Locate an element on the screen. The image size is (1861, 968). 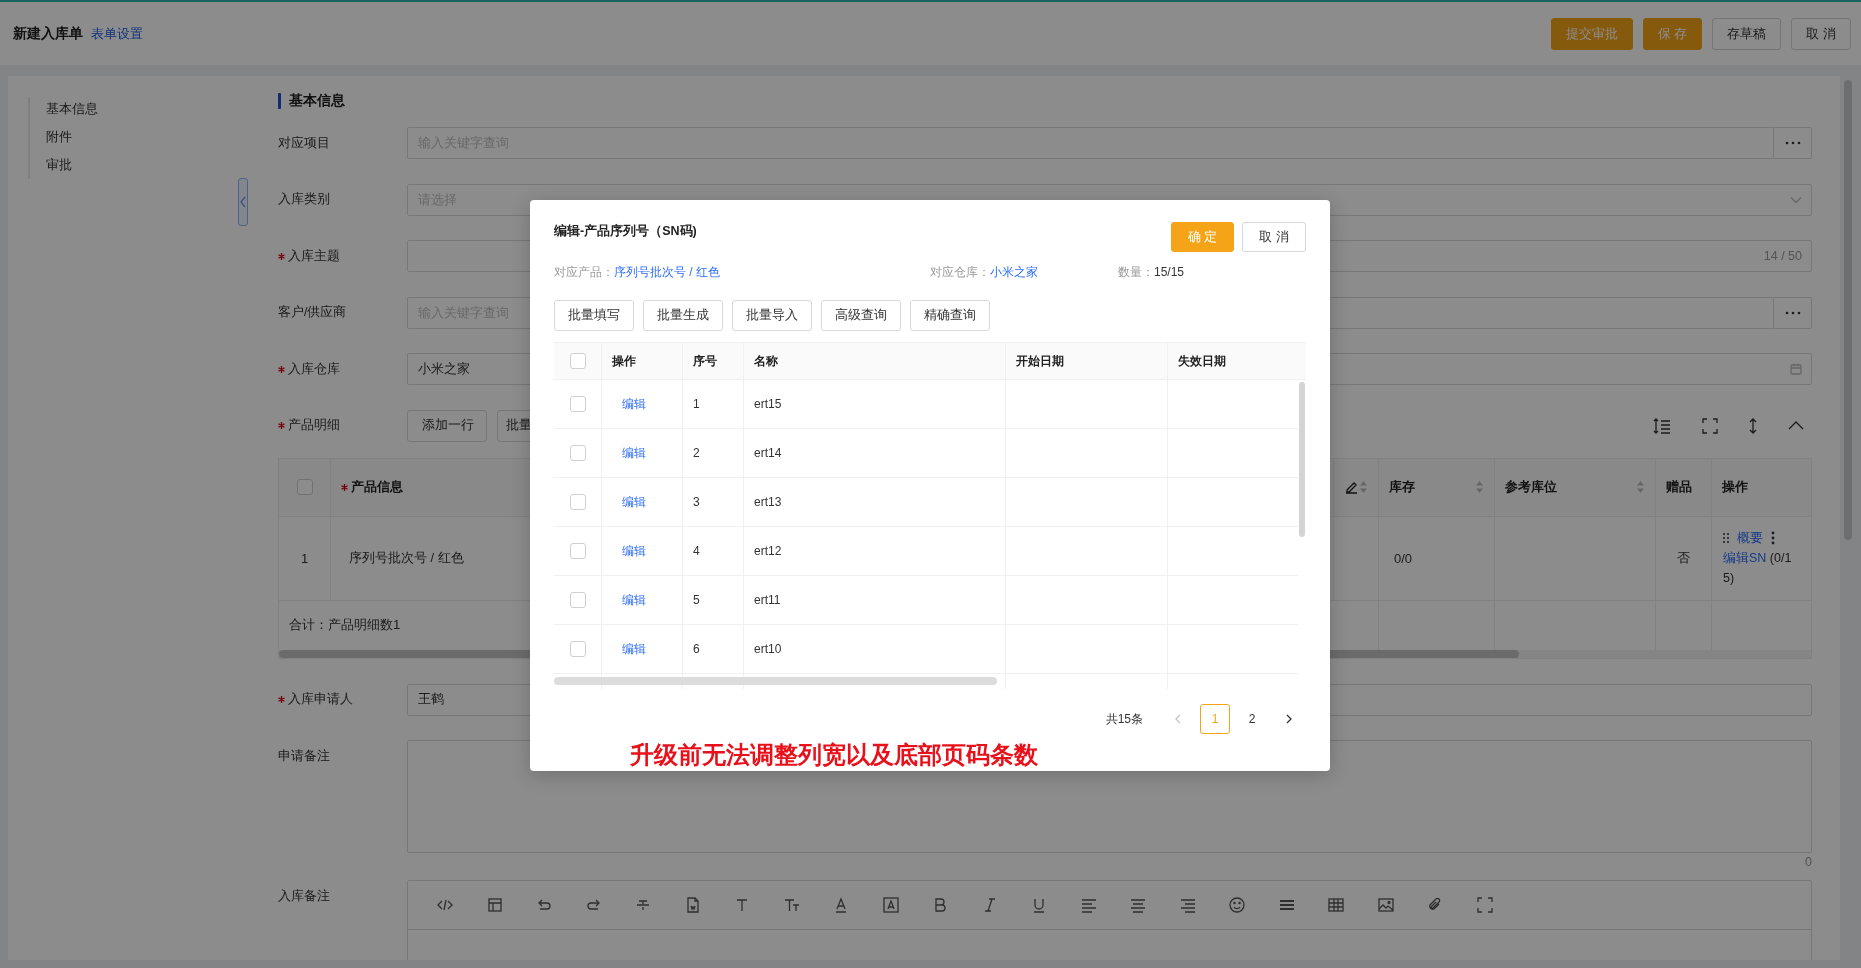
table-cell: ert10 is located at coordinates (768, 649).